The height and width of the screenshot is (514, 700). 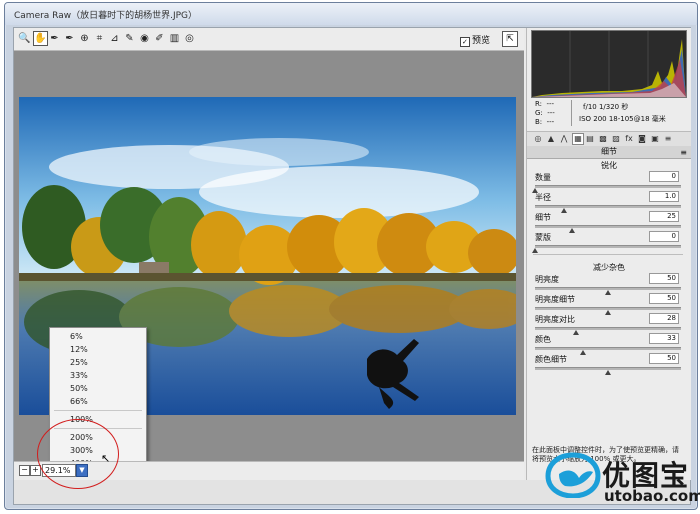 What do you see at coordinates (76, 336) in the screenshot?
I see `zoom-menu-item-label: 6%` at bounding box center [76, 336].